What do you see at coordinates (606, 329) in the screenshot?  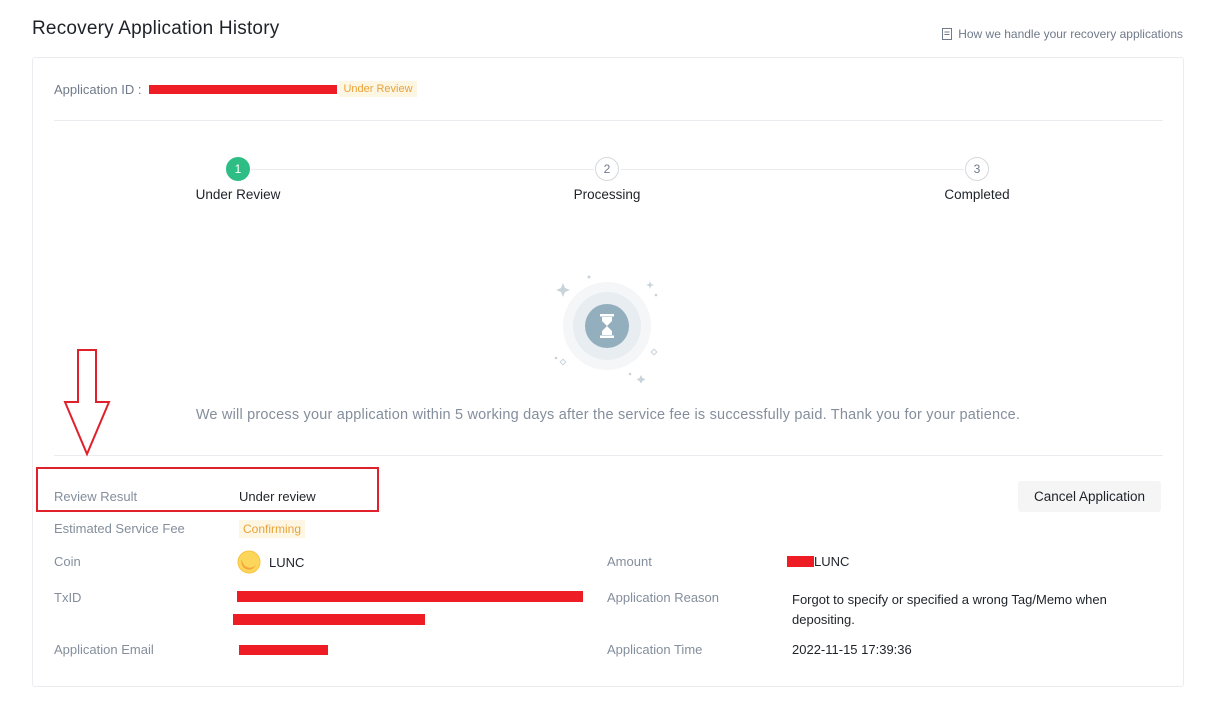 I see `hourglass-illustration` at bounding box center [606, 329].